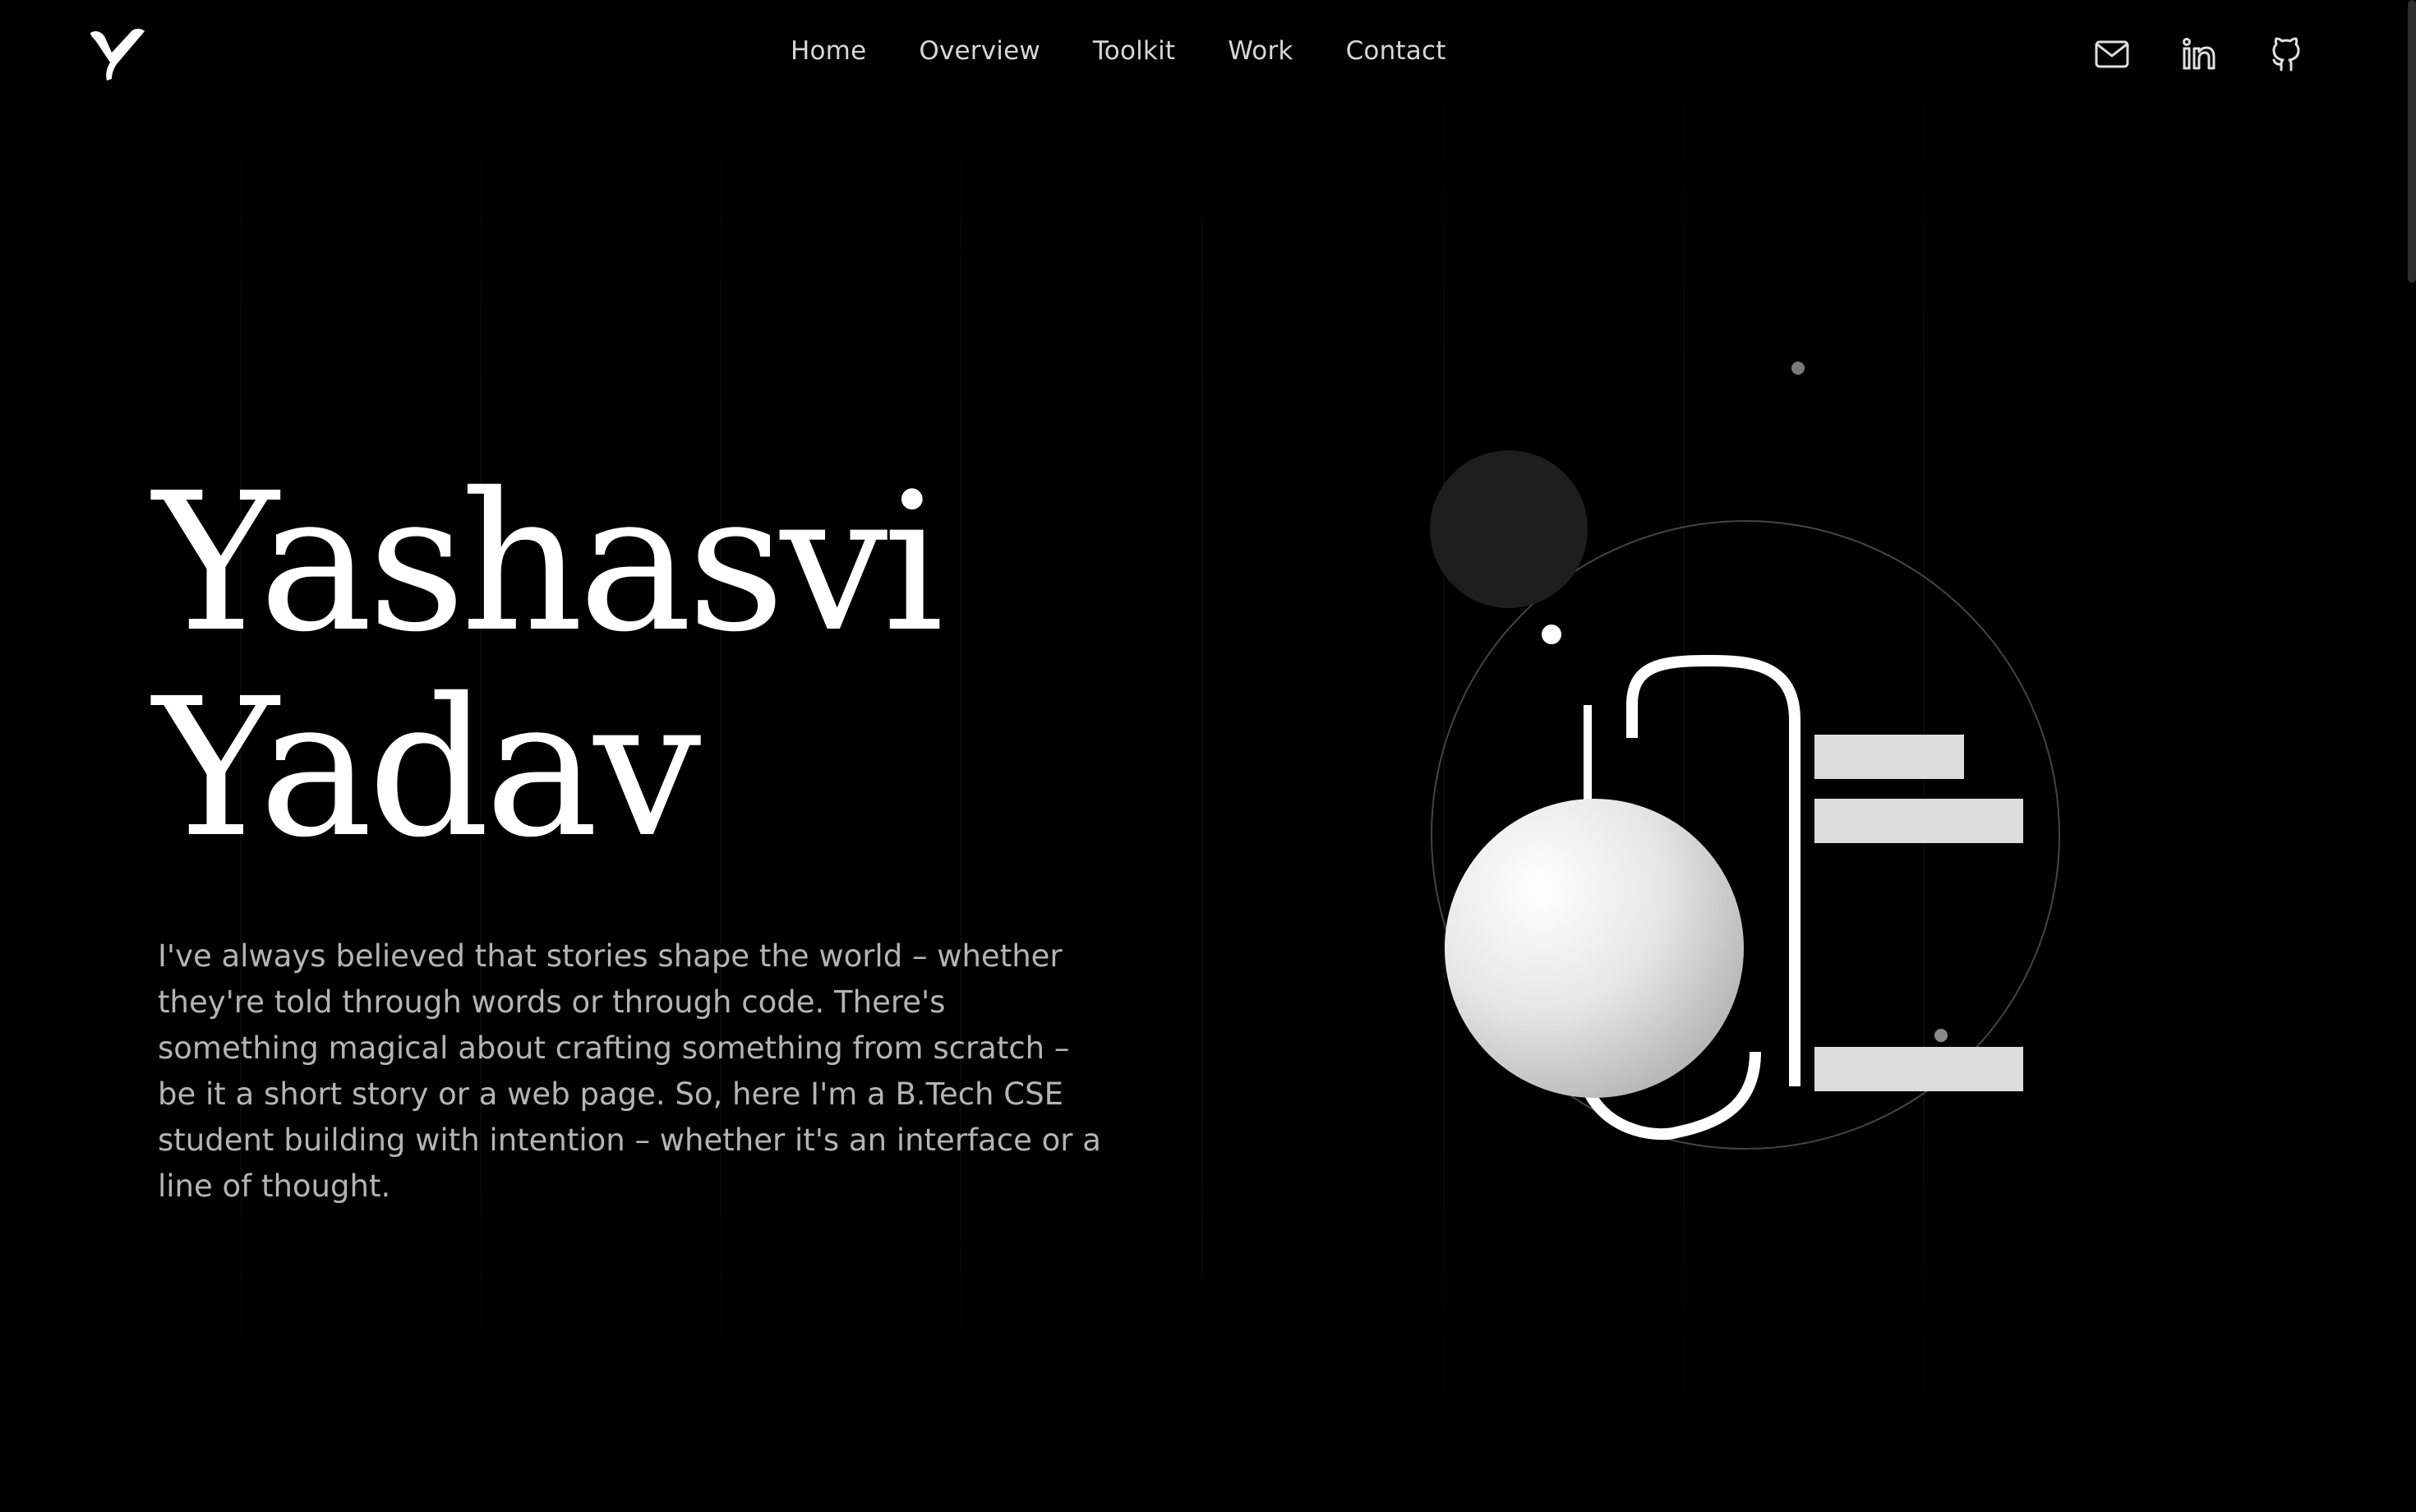 The height and width of the screenshot is (1512, 2416). Describe the element at coordinates (1552, 635) in the screenshot. I see `white-dot` at that location.